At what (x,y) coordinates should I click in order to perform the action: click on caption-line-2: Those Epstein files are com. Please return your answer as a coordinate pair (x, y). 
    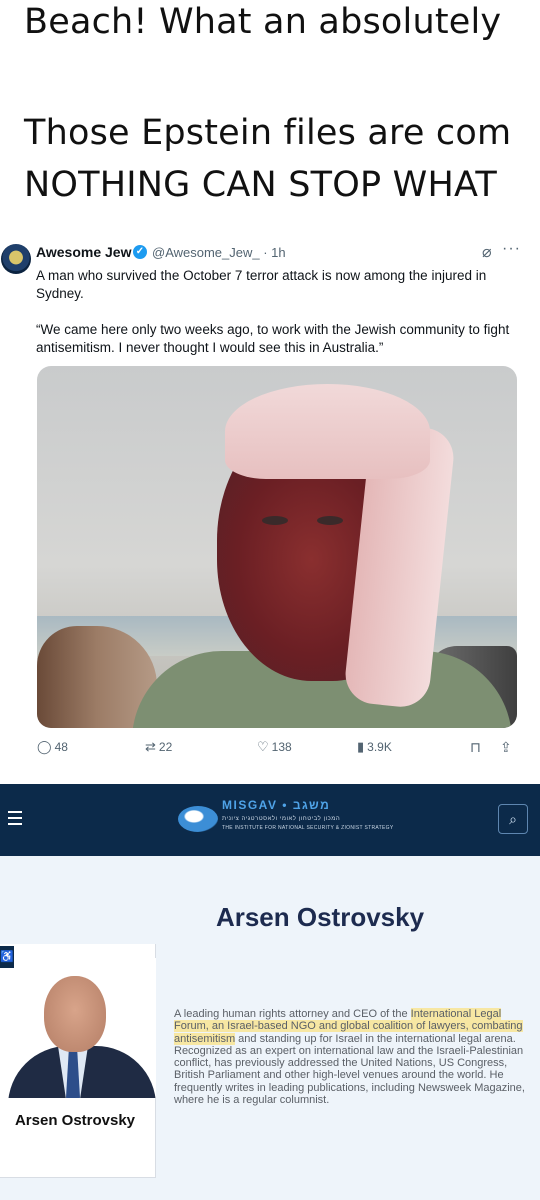
    Looking at the image, I should click on (268, 133).